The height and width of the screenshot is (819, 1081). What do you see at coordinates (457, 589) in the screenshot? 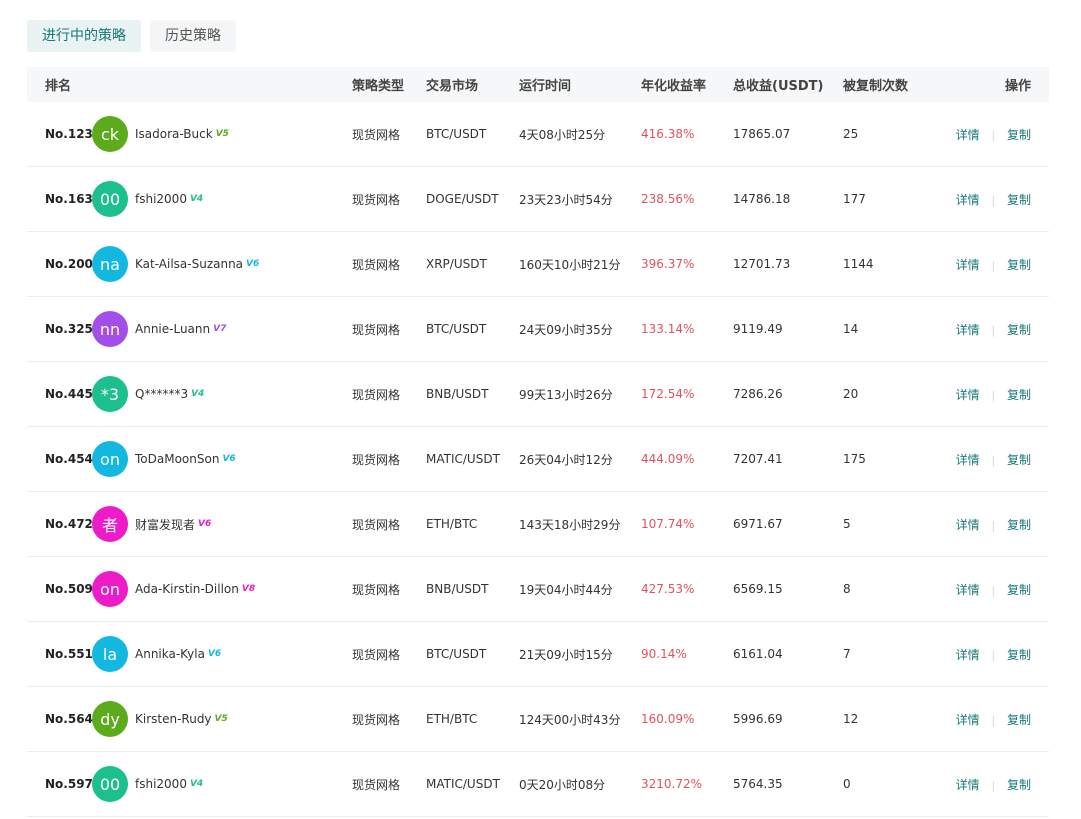
I see `trading-market: BNB/USDT` at bounding box center [457, 589].